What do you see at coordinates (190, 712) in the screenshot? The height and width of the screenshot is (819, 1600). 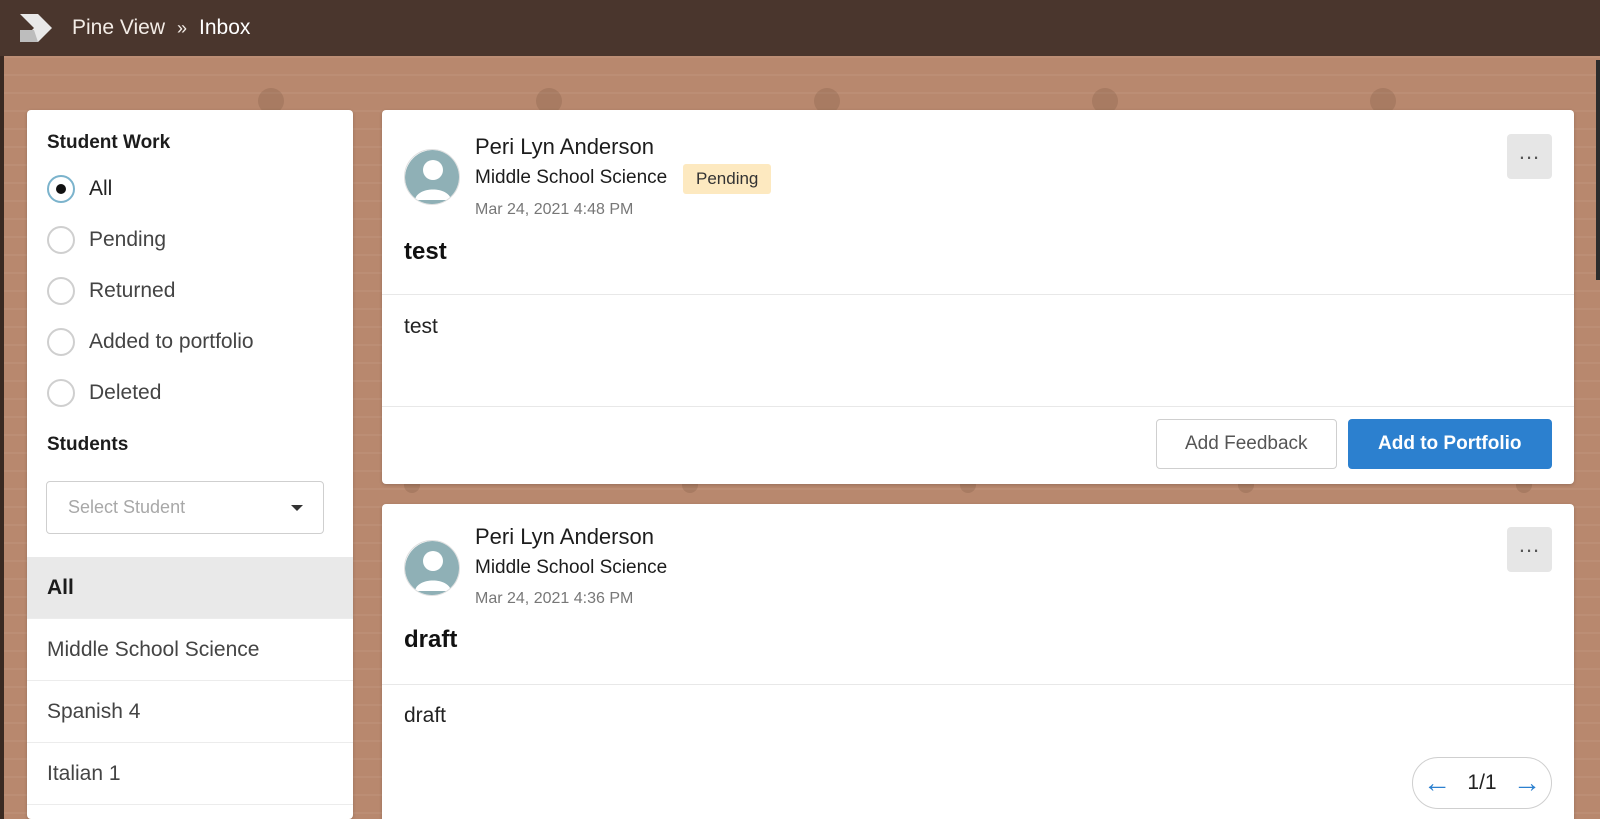 I see `class-item-spanish-4: Spanish 4` at bounding box center [190, 712].